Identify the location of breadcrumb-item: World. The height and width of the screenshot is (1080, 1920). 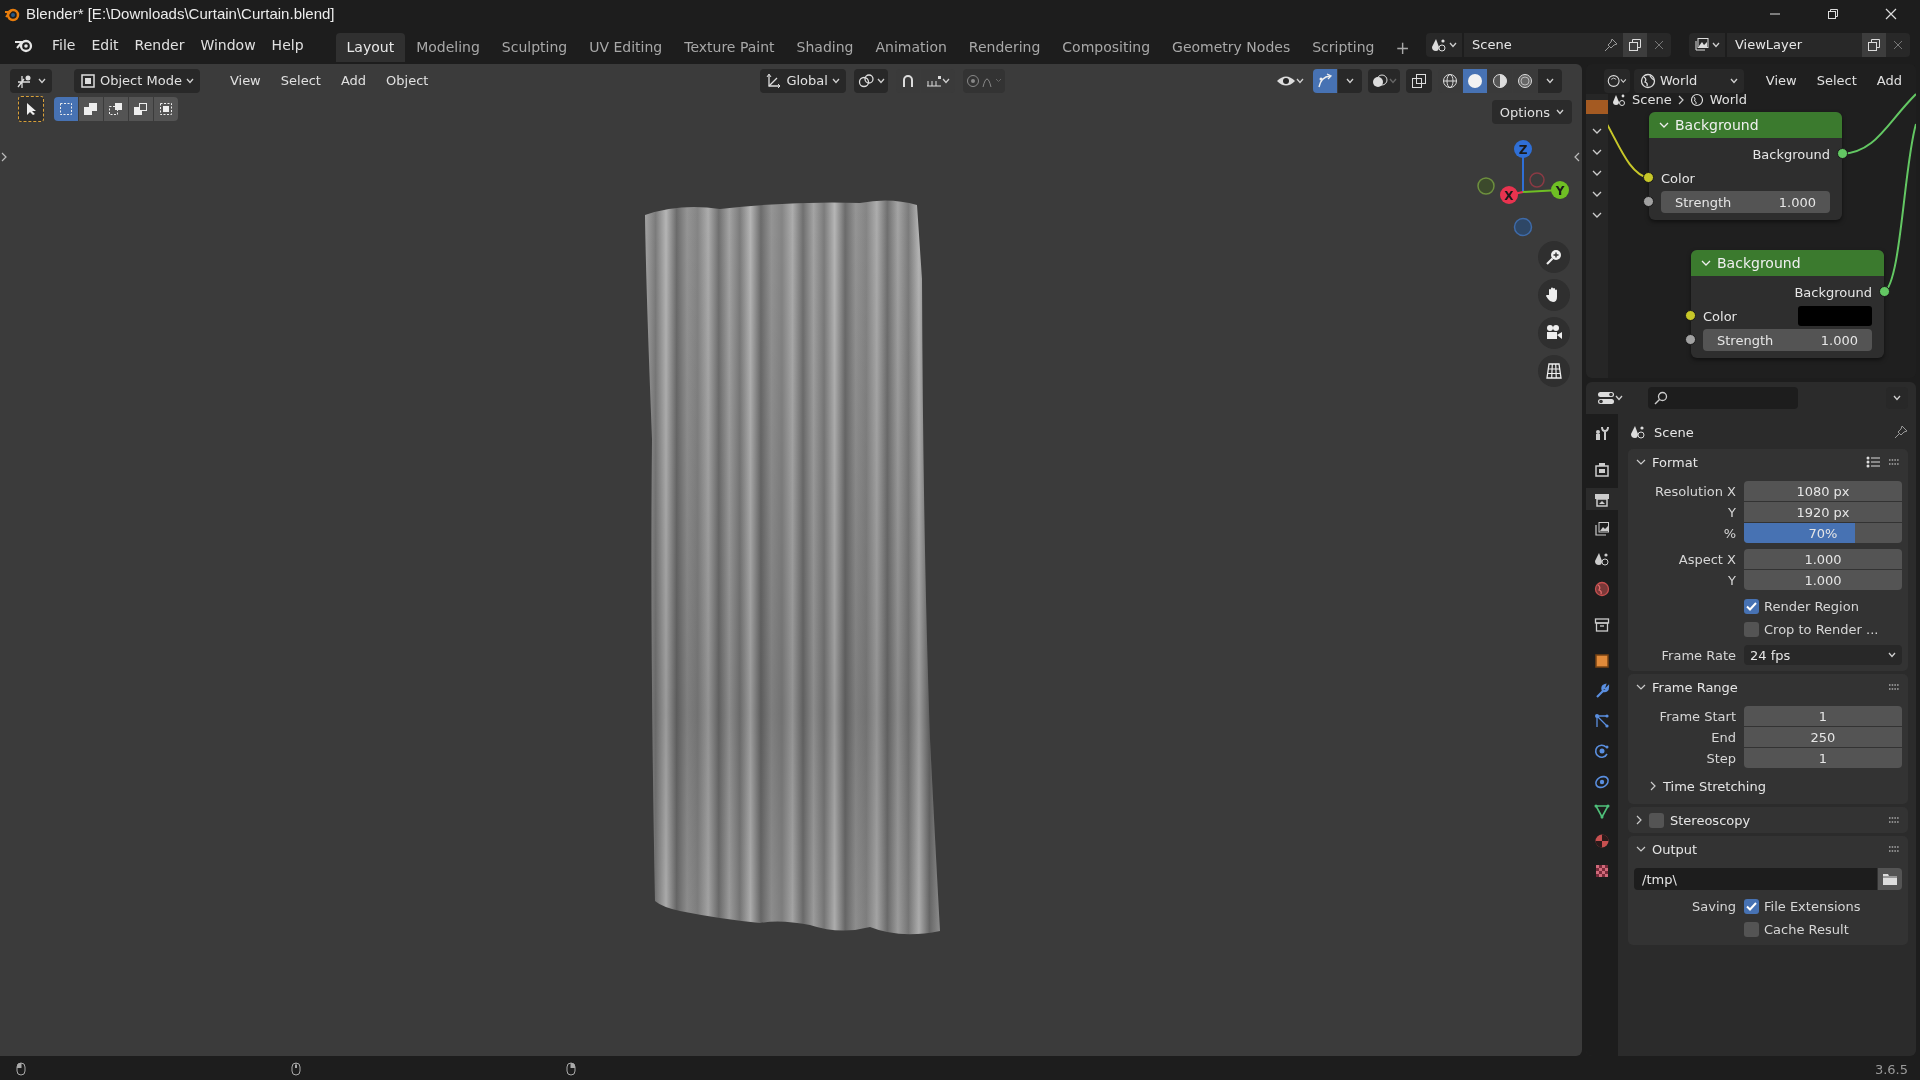
(1728, 99).